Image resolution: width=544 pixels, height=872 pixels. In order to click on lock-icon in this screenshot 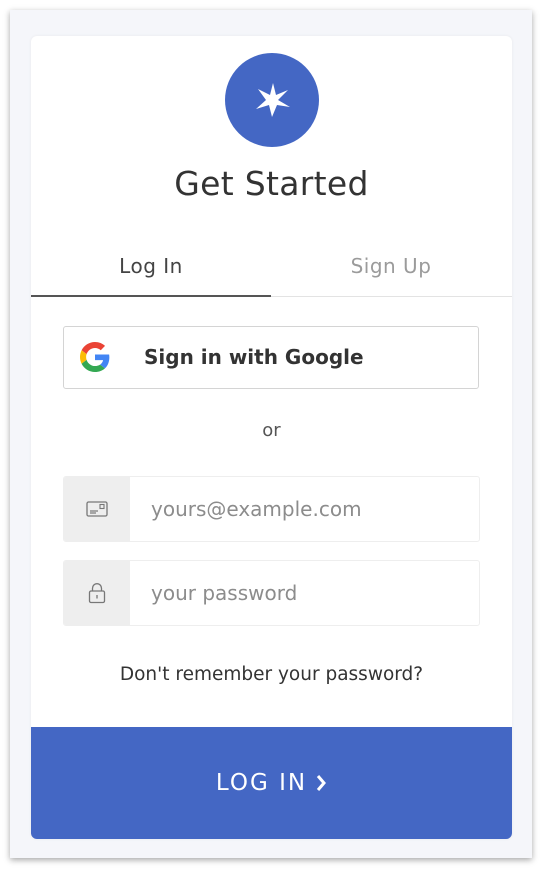, I will do `click(97, 593)`.